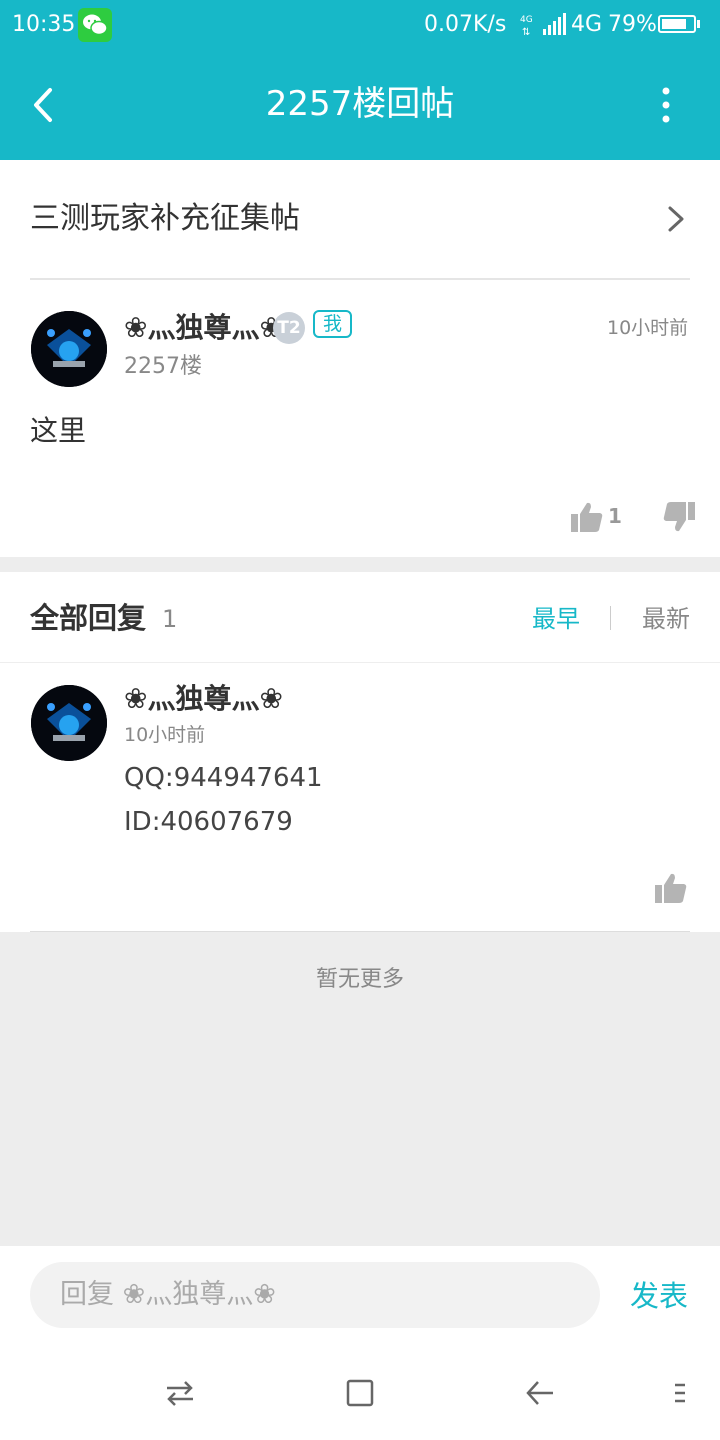 The width and height of the screenshot is (720, 1440). Describe the element at coordinates (526, 20) in the screenshot. I see `svg-text: 4G` at that location.